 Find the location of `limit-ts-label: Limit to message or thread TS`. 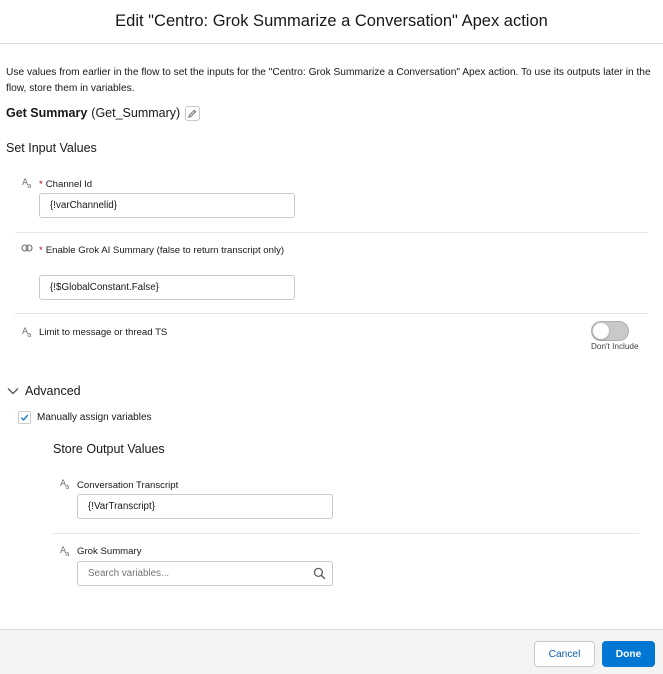

limit-ts-label: Limit to message or thread TS is located at coordinates (103, 332).